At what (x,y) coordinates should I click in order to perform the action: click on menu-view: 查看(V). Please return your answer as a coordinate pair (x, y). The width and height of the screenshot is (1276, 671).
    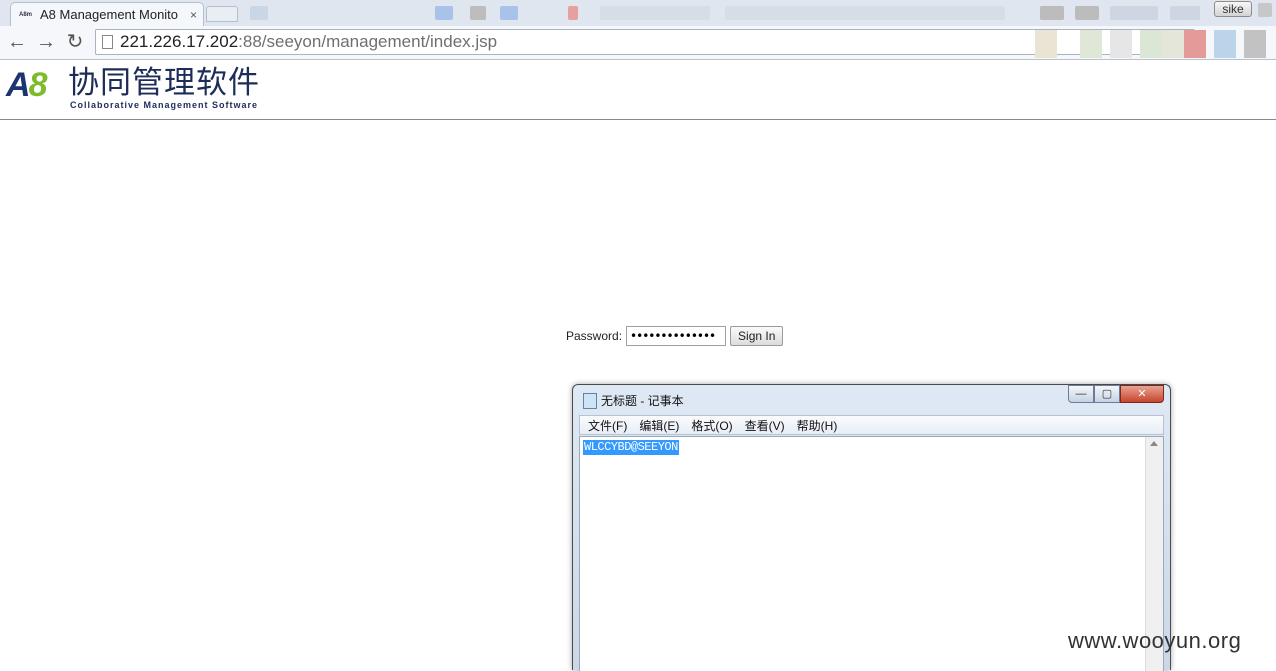
    Looking at the image, I should click on (765, 425).